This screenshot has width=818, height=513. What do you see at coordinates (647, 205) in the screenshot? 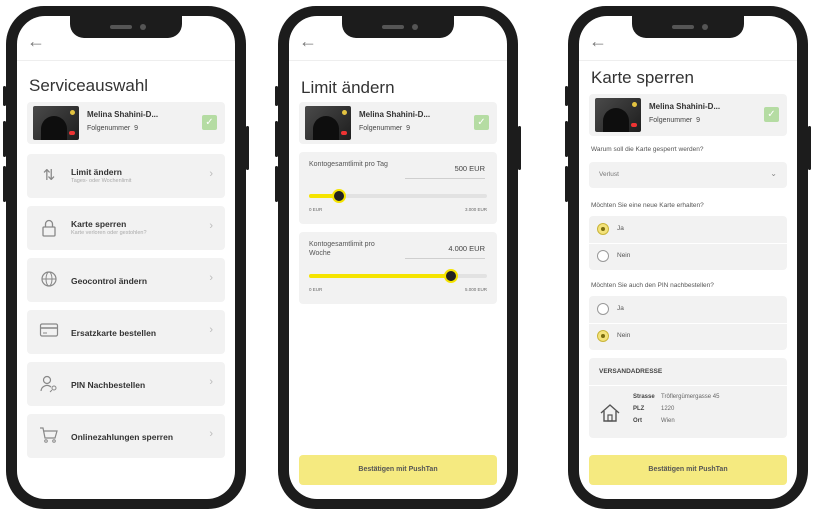
I see `question-new-card: Möchten Sie eine neue Karte erhalten?` at bounding box center [647, 205].